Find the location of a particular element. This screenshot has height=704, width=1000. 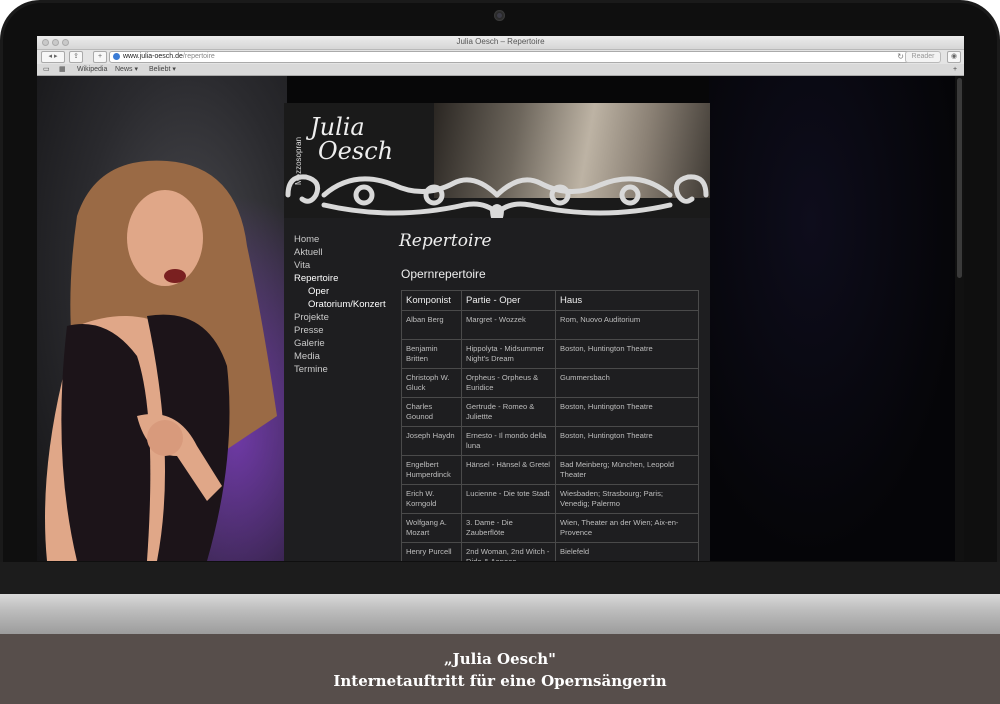

window-title: Julia Oesch – Repertoire is located at coordinates (500, 41).